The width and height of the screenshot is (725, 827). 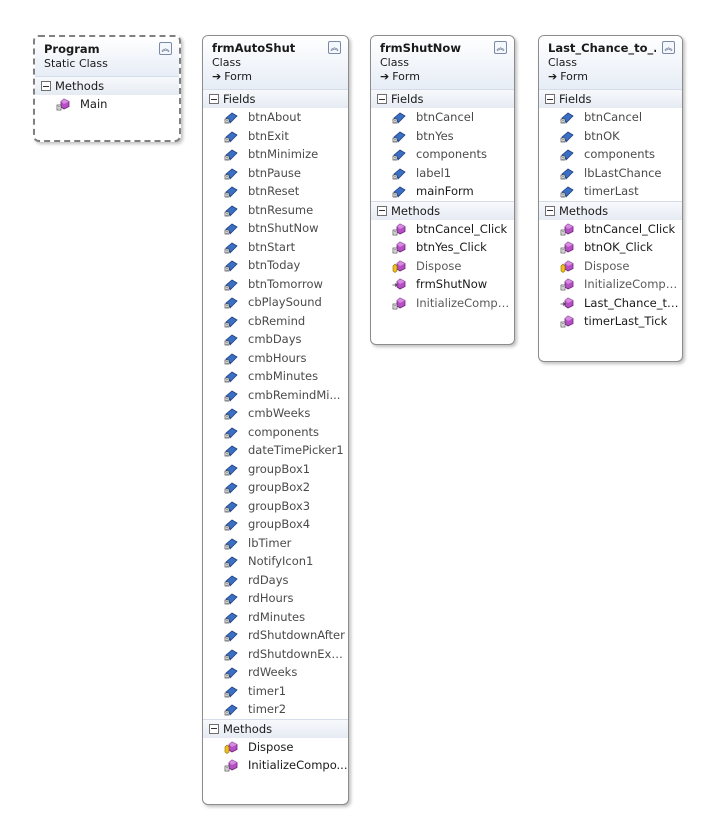 I want to click on field-item: btnShutNow, so click(x=275, y=228).